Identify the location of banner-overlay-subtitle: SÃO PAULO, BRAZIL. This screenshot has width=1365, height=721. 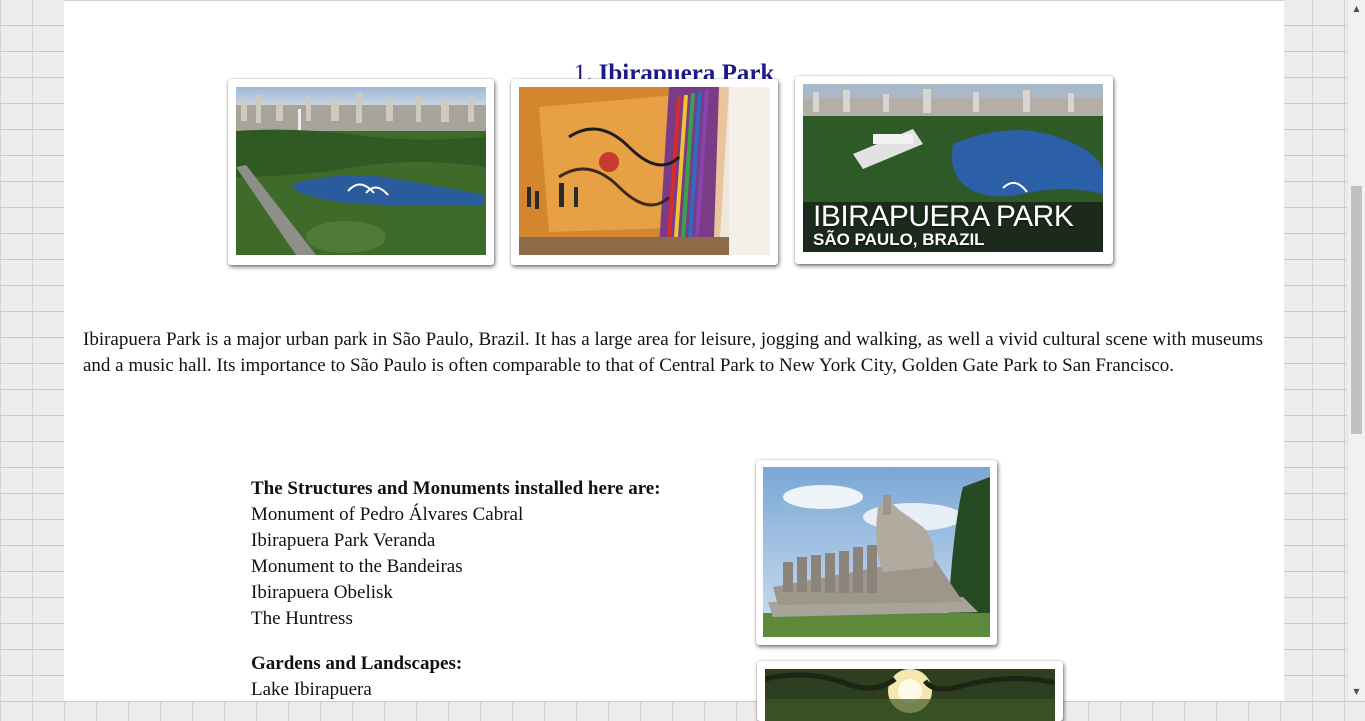
(899, 239).